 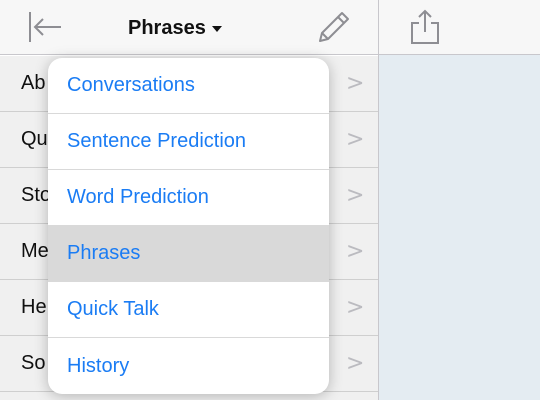 I want to click on detail-nav-bar, so click(x=459, y=27).